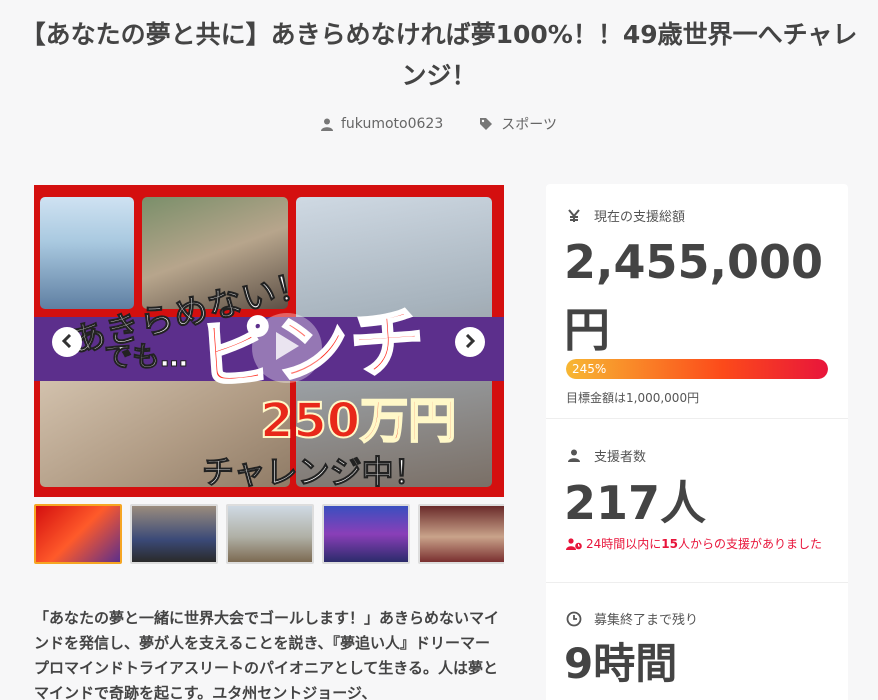 This screenshot has height=700, width=878. I want to click on recent-suffix: 人からの支援がありました, so click(749, 544).